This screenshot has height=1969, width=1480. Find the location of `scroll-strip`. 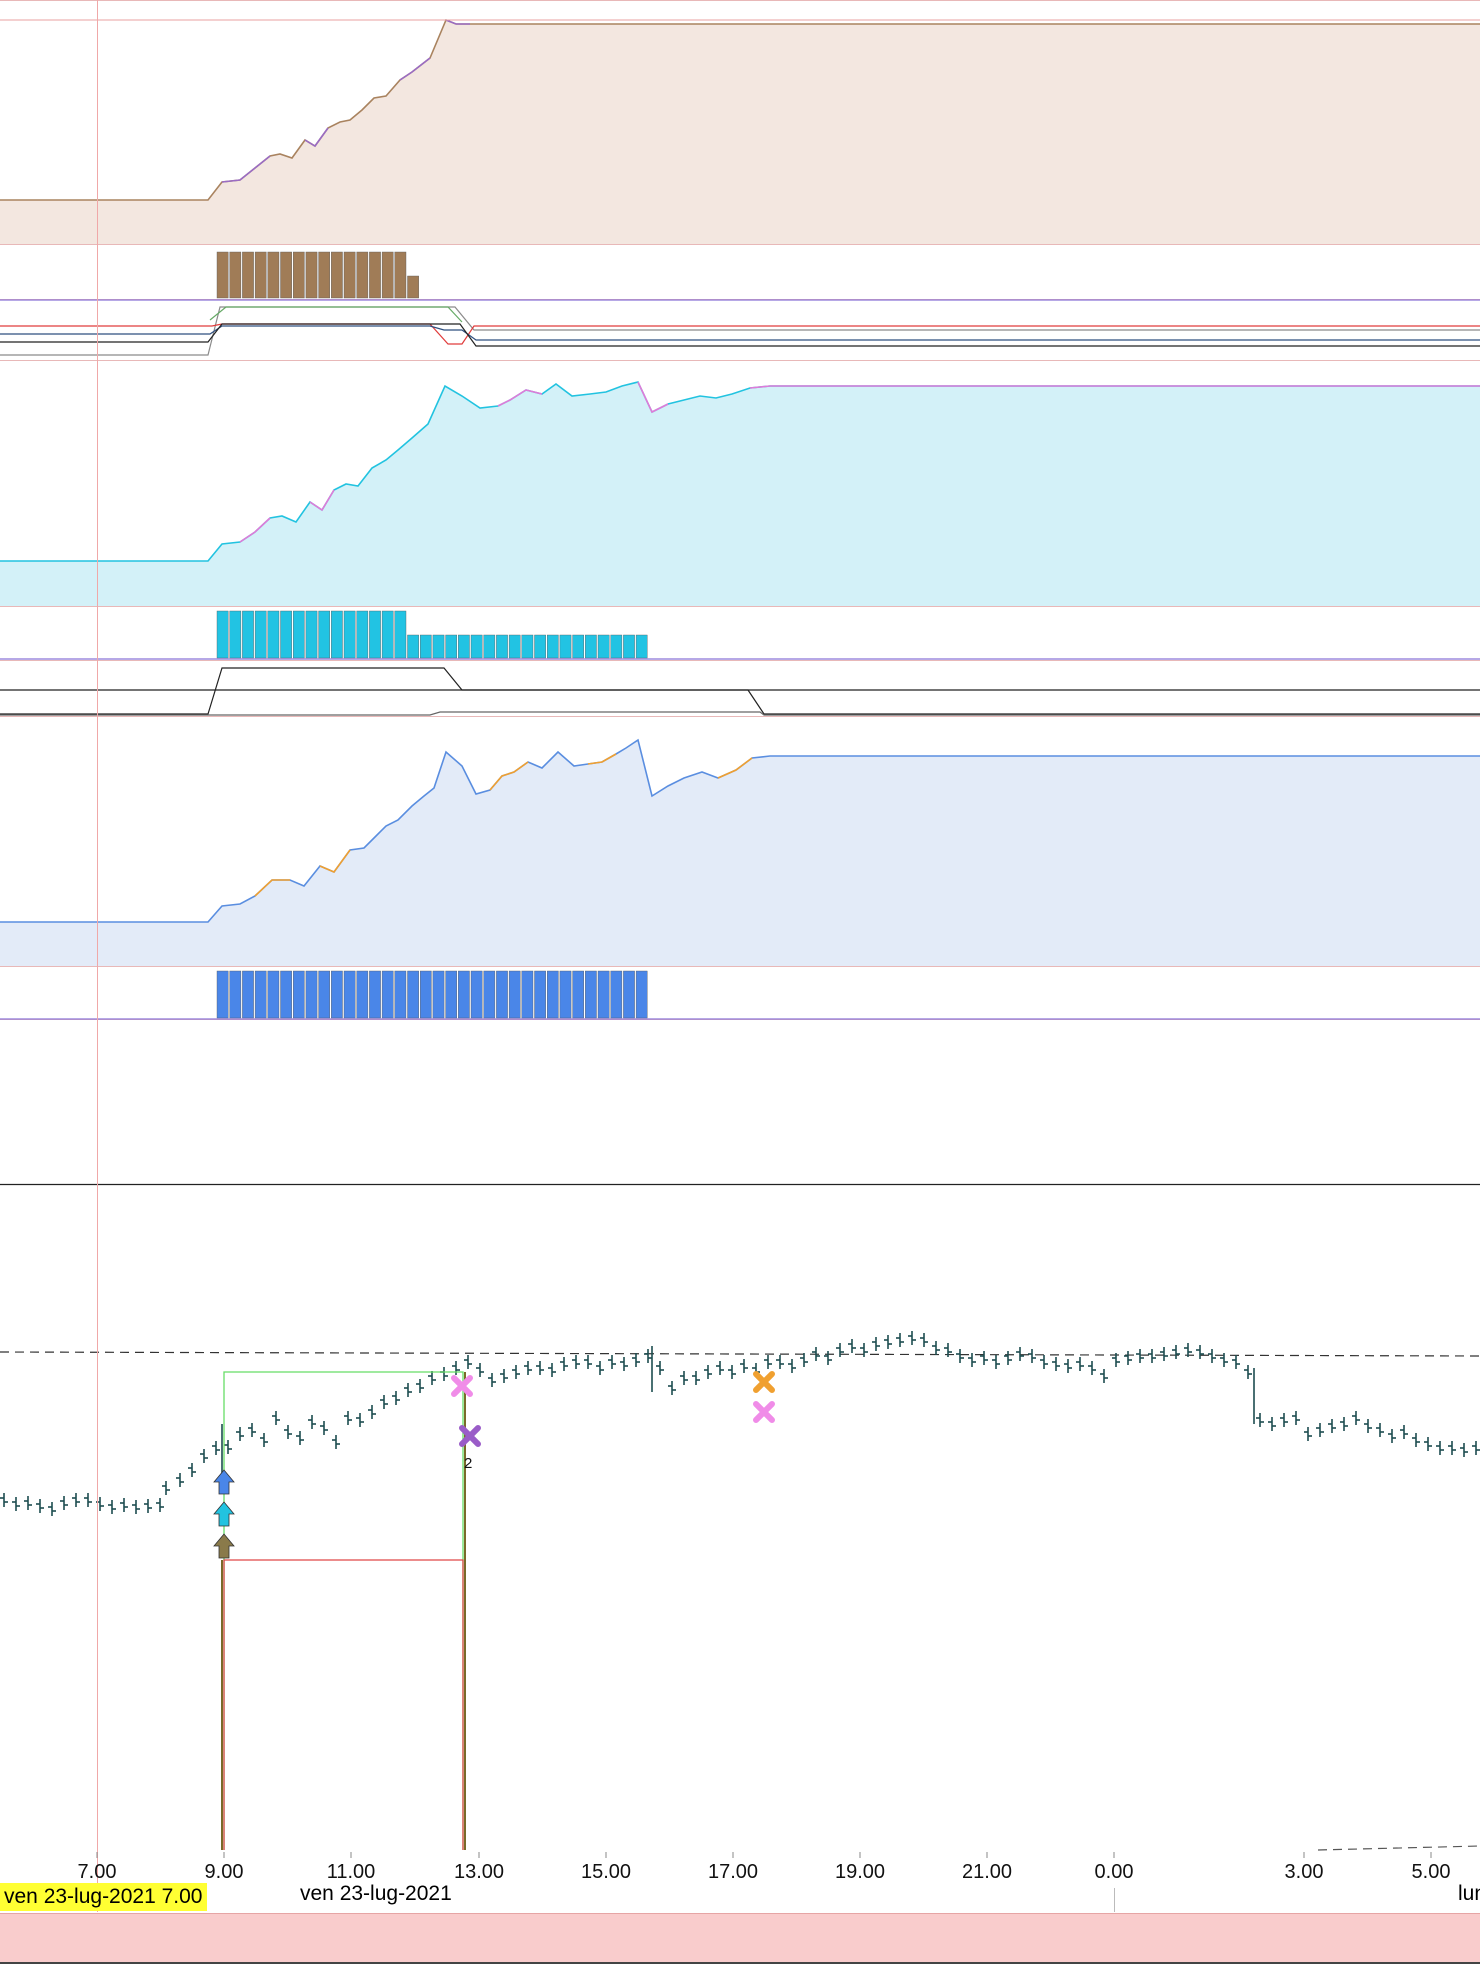

scroll-strip is located at coordinates (740, 1938).